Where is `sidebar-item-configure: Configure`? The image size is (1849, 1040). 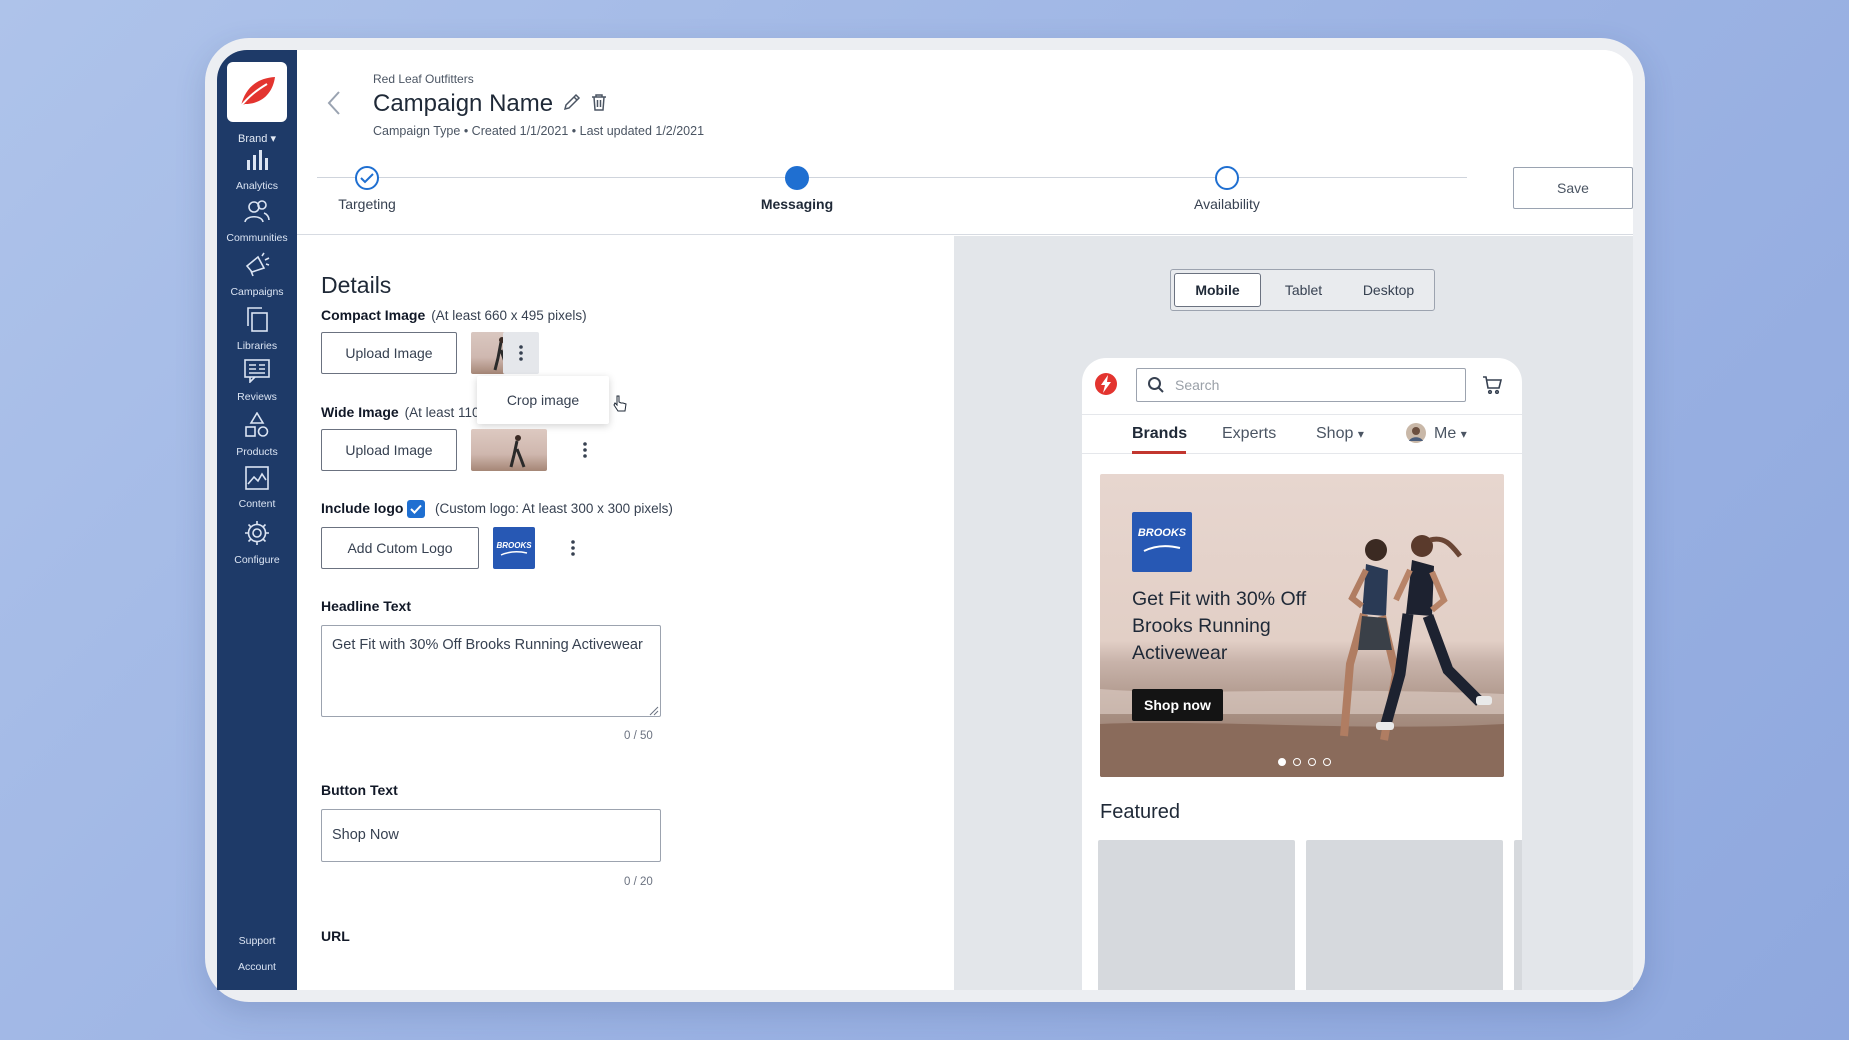 sidebar-item-configure: Configure is located at coordinates (257, 544).